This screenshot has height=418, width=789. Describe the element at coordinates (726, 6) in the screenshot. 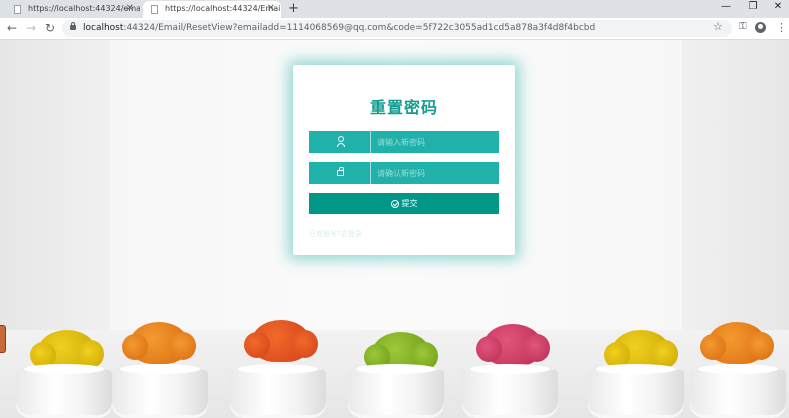

I see `window-minimize-button: —` at that location.